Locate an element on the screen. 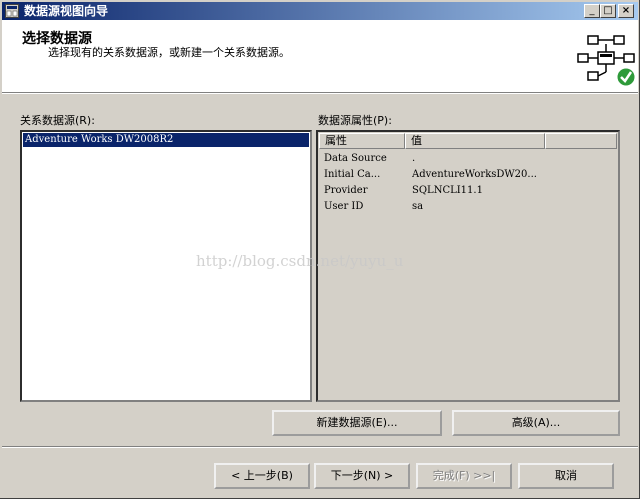 Image resolution: width=640 pixels, height=499 pixels. property-name: User ID is located at coordinates (344, 206).